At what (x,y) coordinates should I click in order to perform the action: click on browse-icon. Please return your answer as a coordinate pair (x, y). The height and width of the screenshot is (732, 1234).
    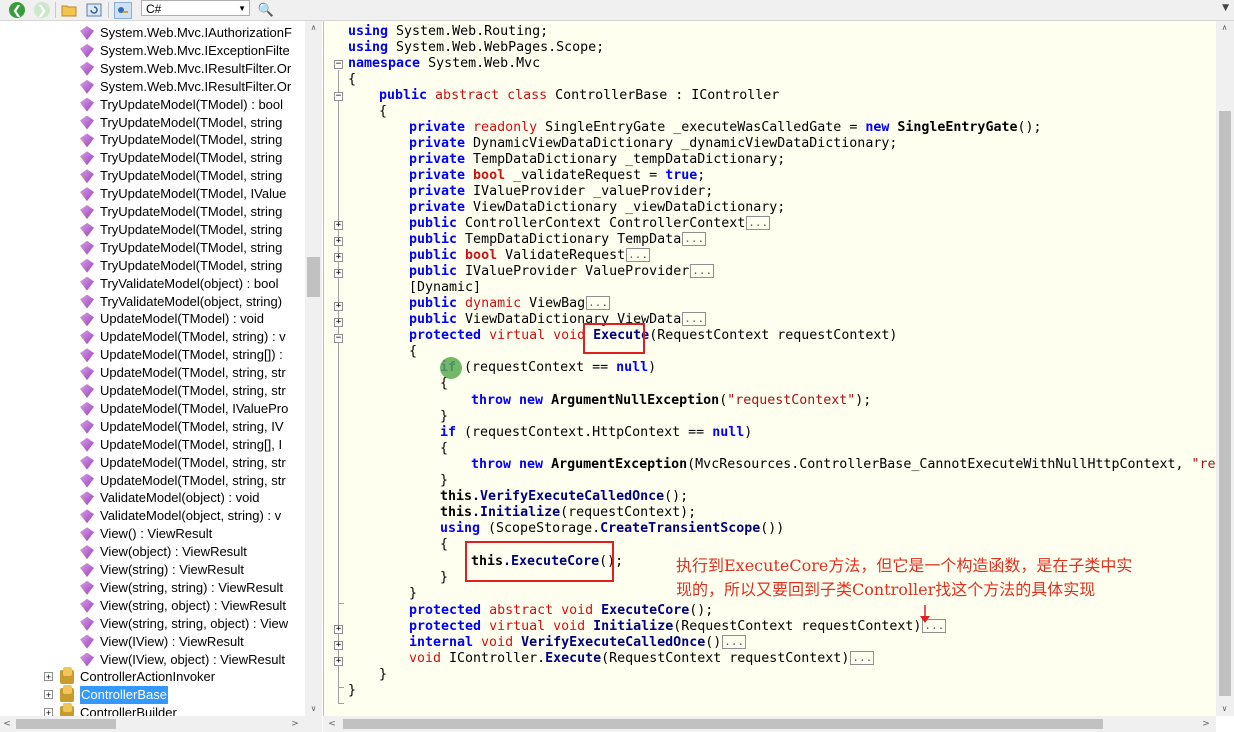
    Looking at the image, I should click on (123, 10).